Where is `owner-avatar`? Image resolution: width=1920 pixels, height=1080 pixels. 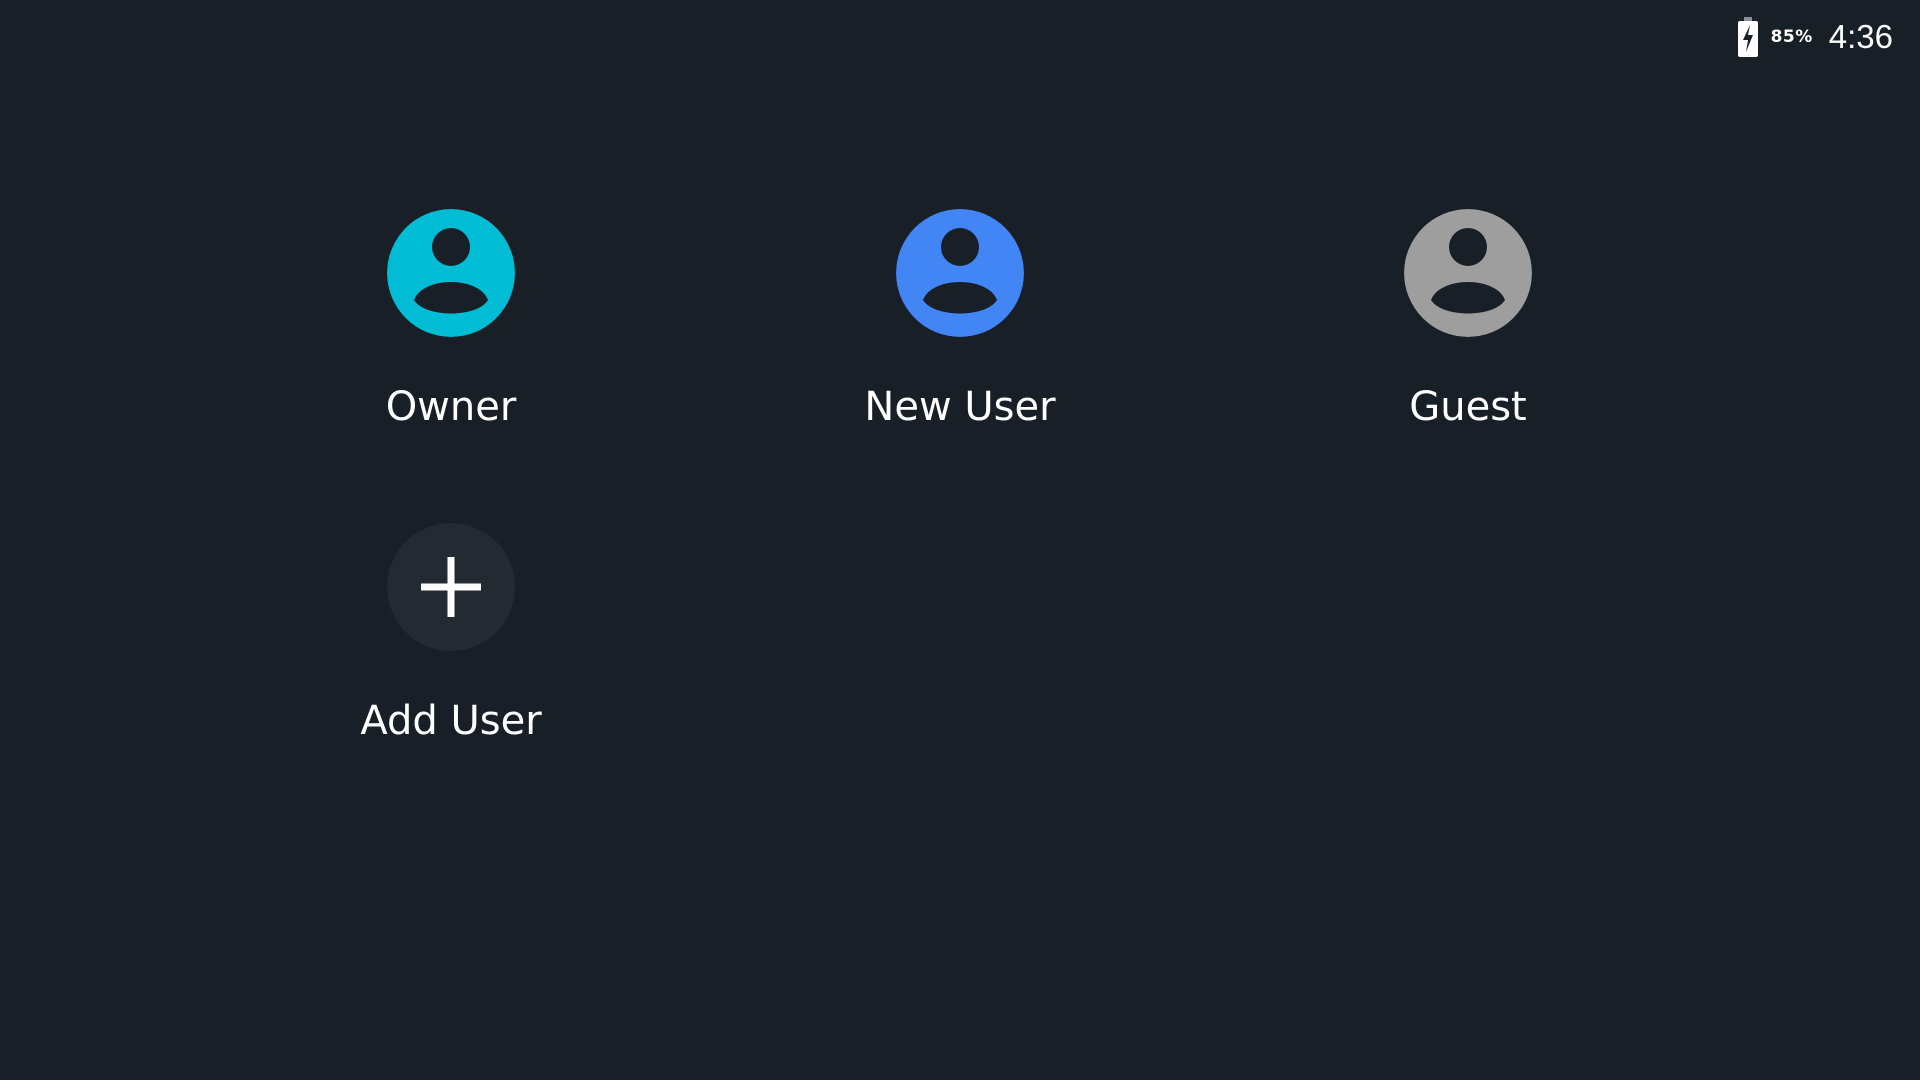 owner-avatar is located at coordinates (451, 273).